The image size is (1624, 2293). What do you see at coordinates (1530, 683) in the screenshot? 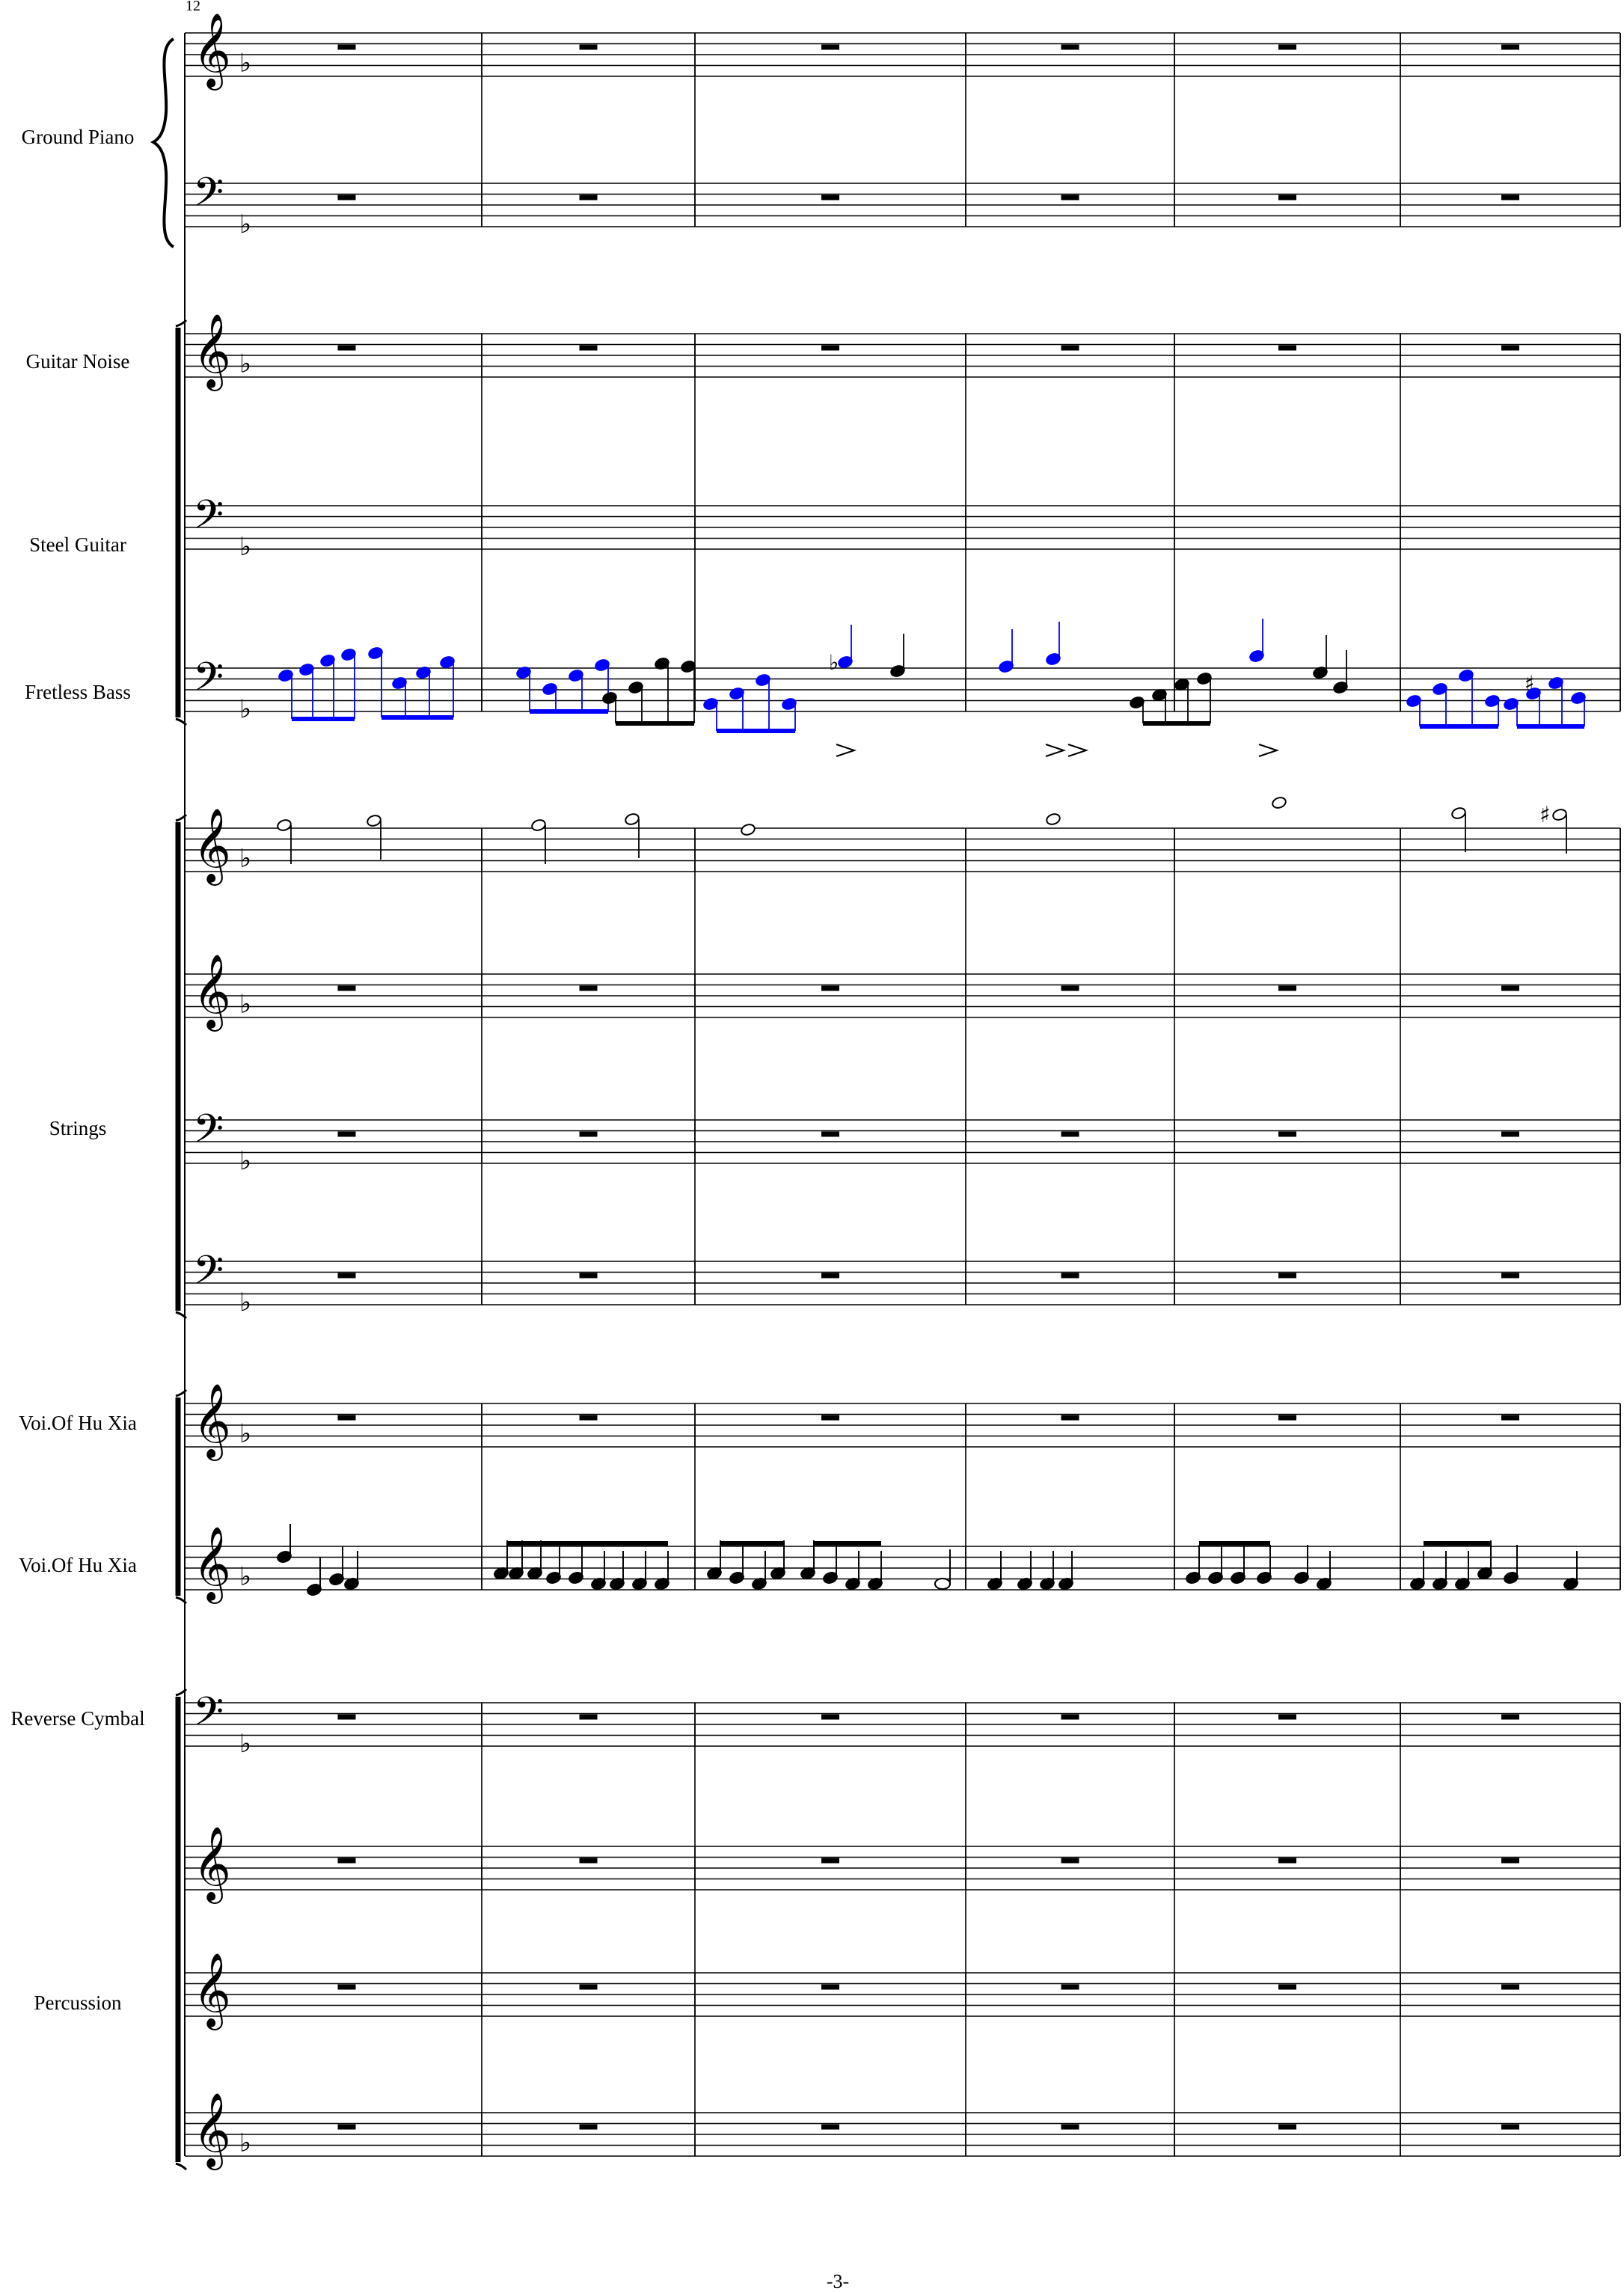
I see `sharp-accidental: ♯` at bounding box center [1530, 683].